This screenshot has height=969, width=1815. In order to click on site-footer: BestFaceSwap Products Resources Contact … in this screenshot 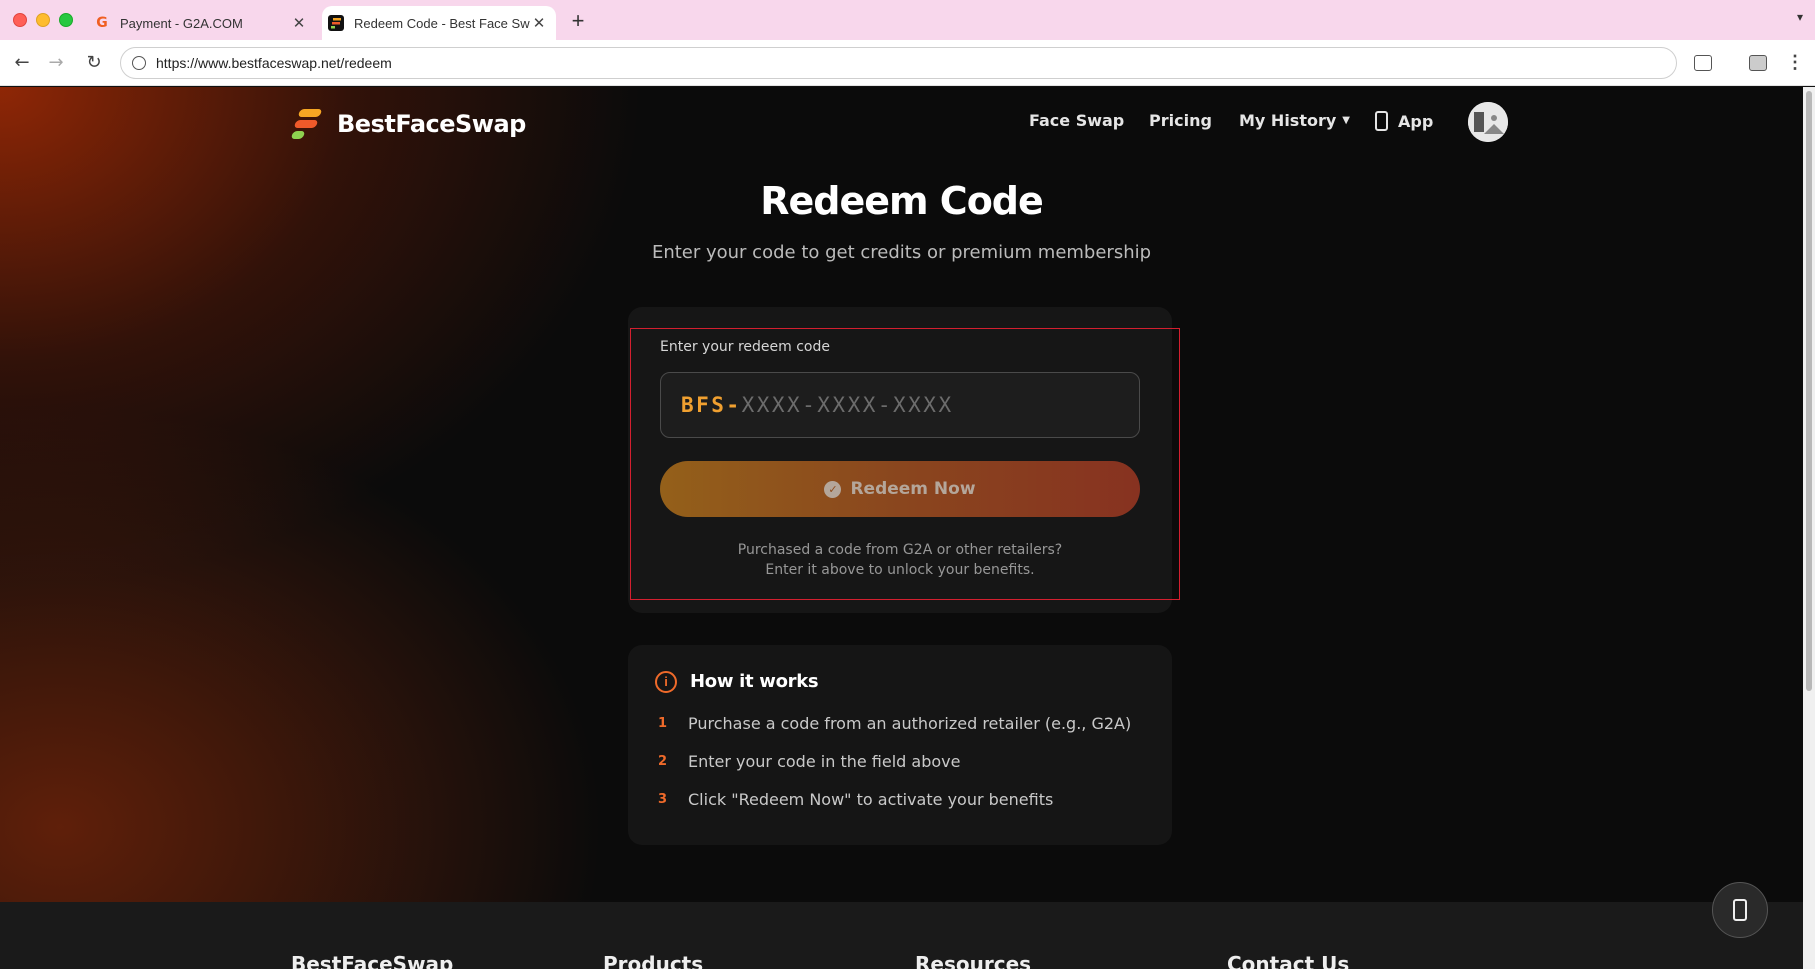, I will do `click(901, 935)`.